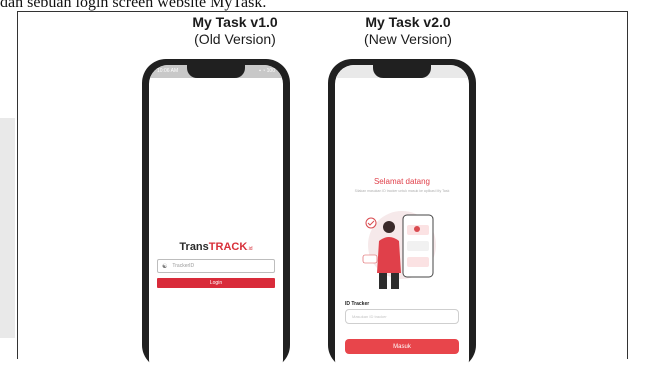 The width and height of the screenshot is (645, 379). I want to click on tracker-id-placeholder: TrackerID, so click(183, 266).